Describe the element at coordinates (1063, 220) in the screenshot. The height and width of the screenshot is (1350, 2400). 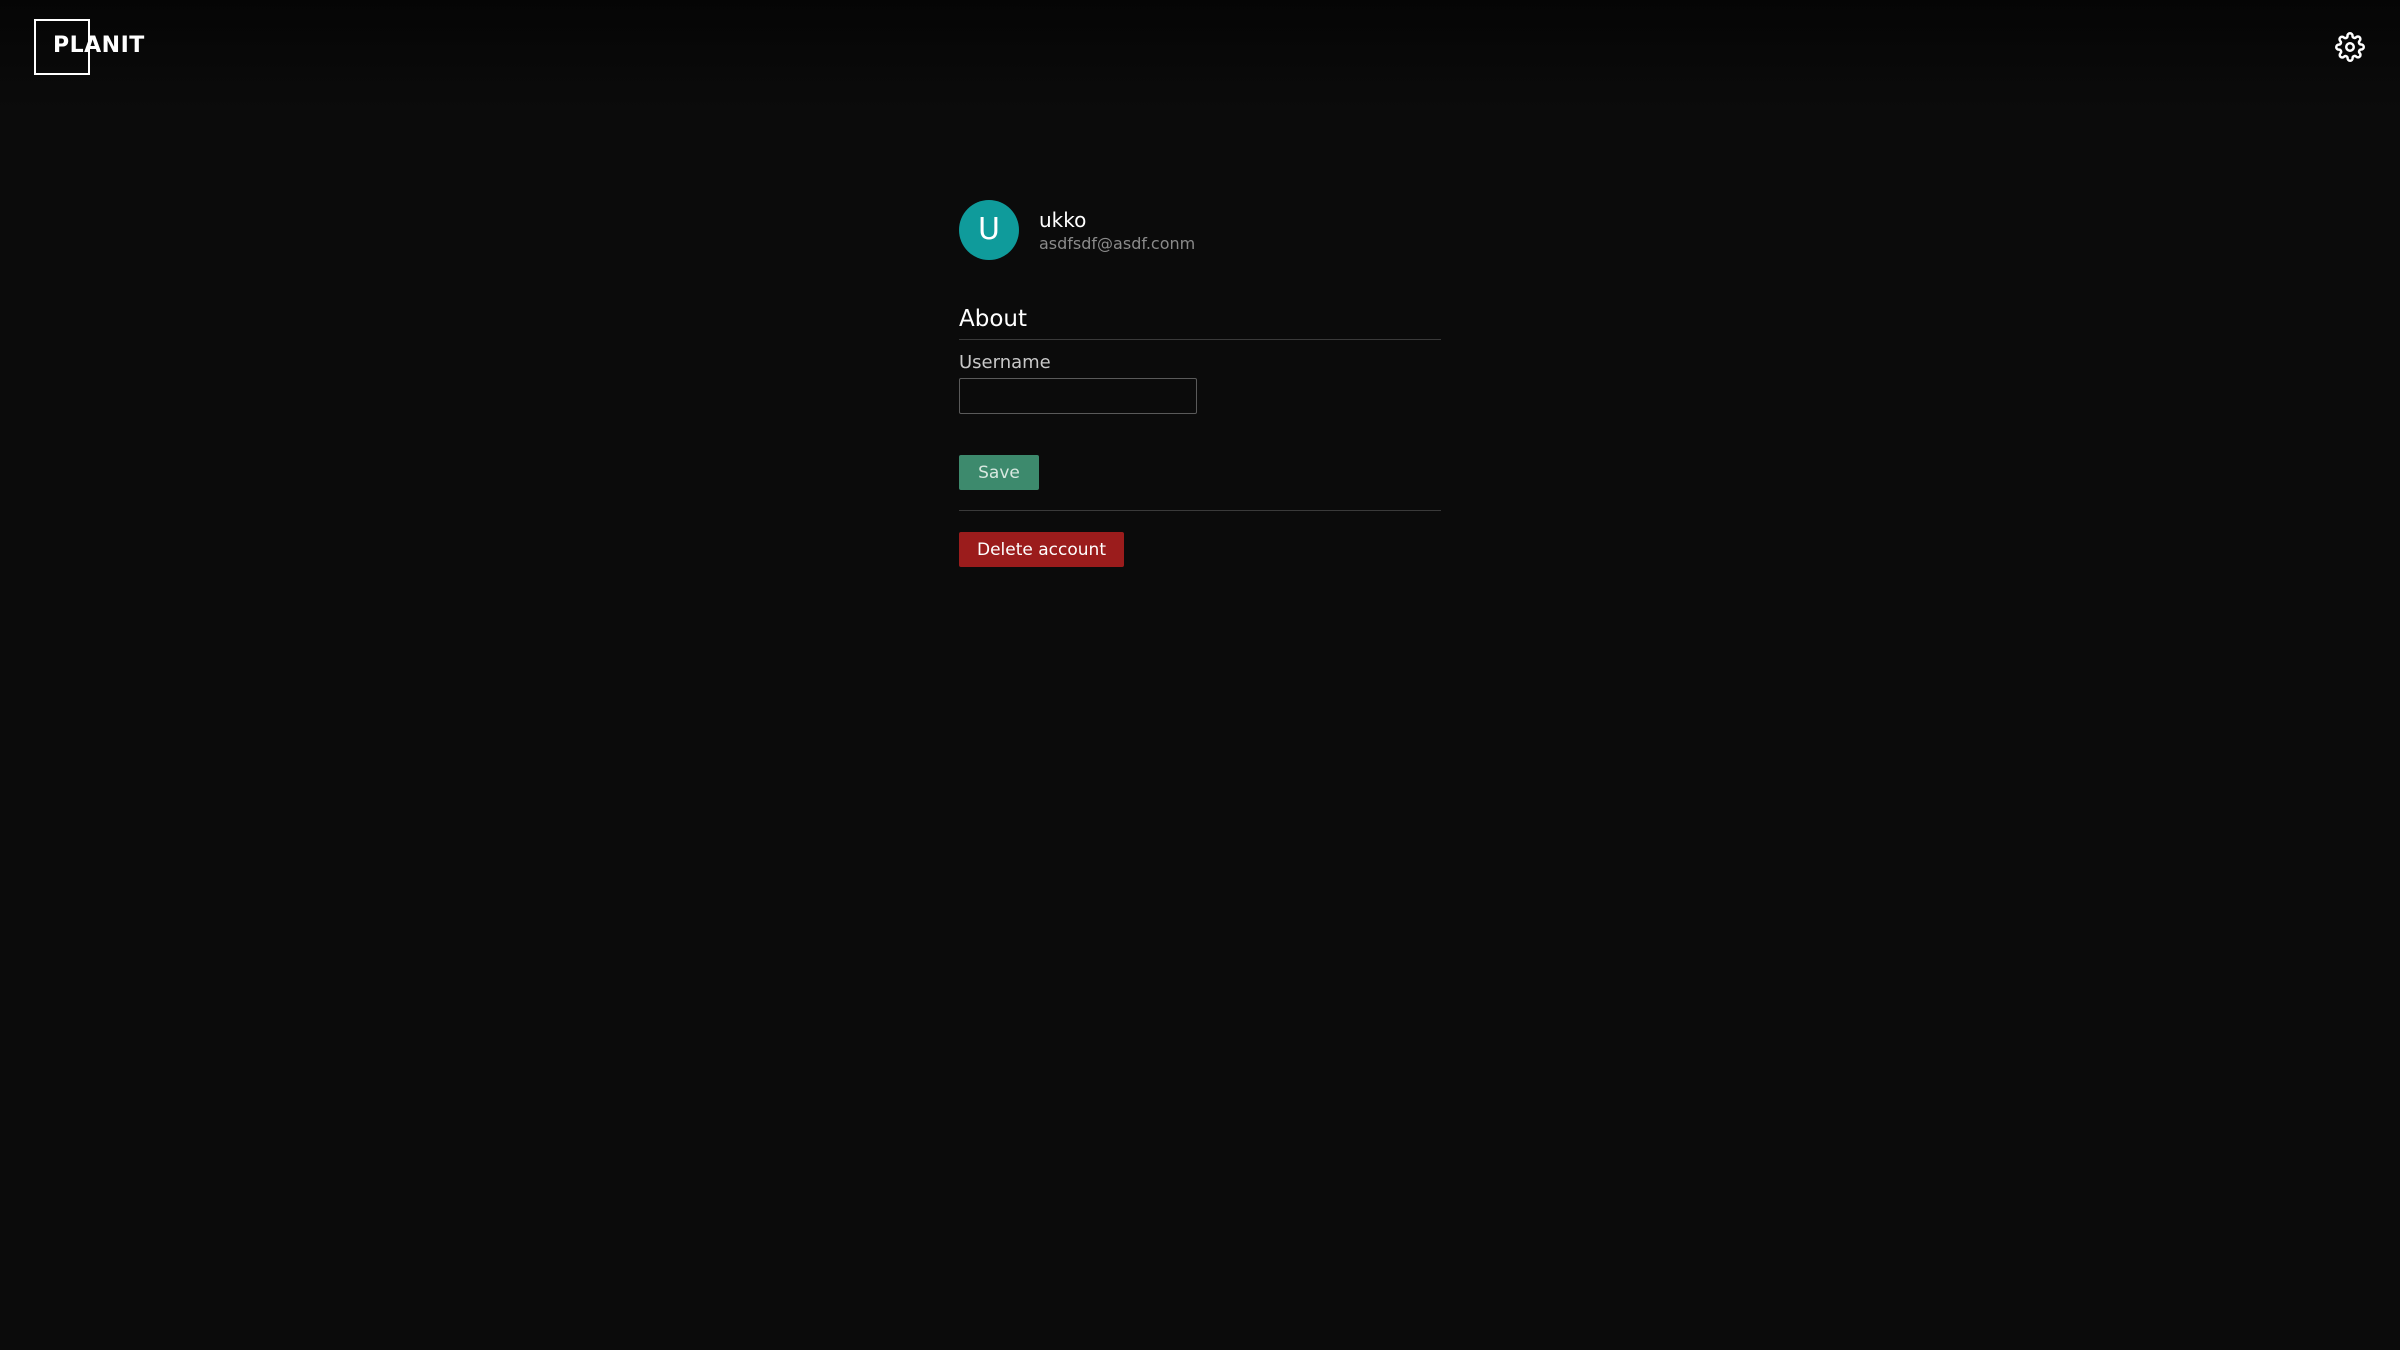
I see `profile-username: ukko` at that location.